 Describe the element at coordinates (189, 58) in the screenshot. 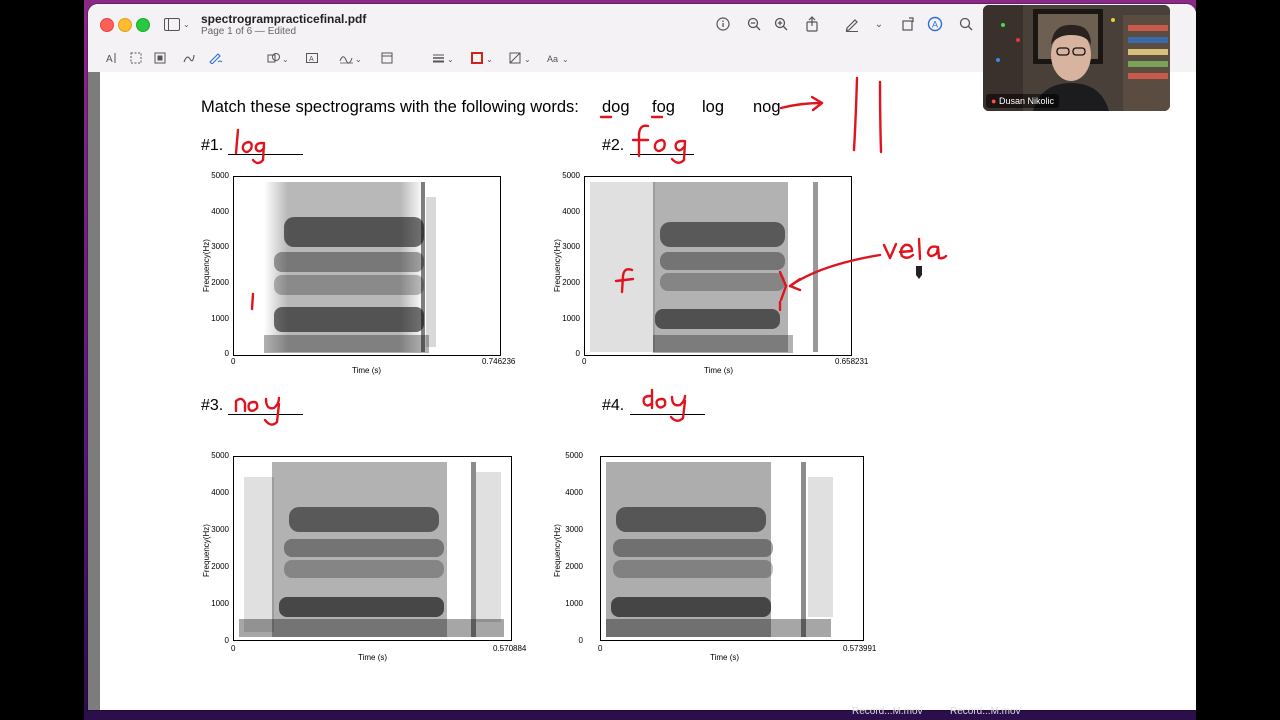

I see `sketch-icon` at that location.